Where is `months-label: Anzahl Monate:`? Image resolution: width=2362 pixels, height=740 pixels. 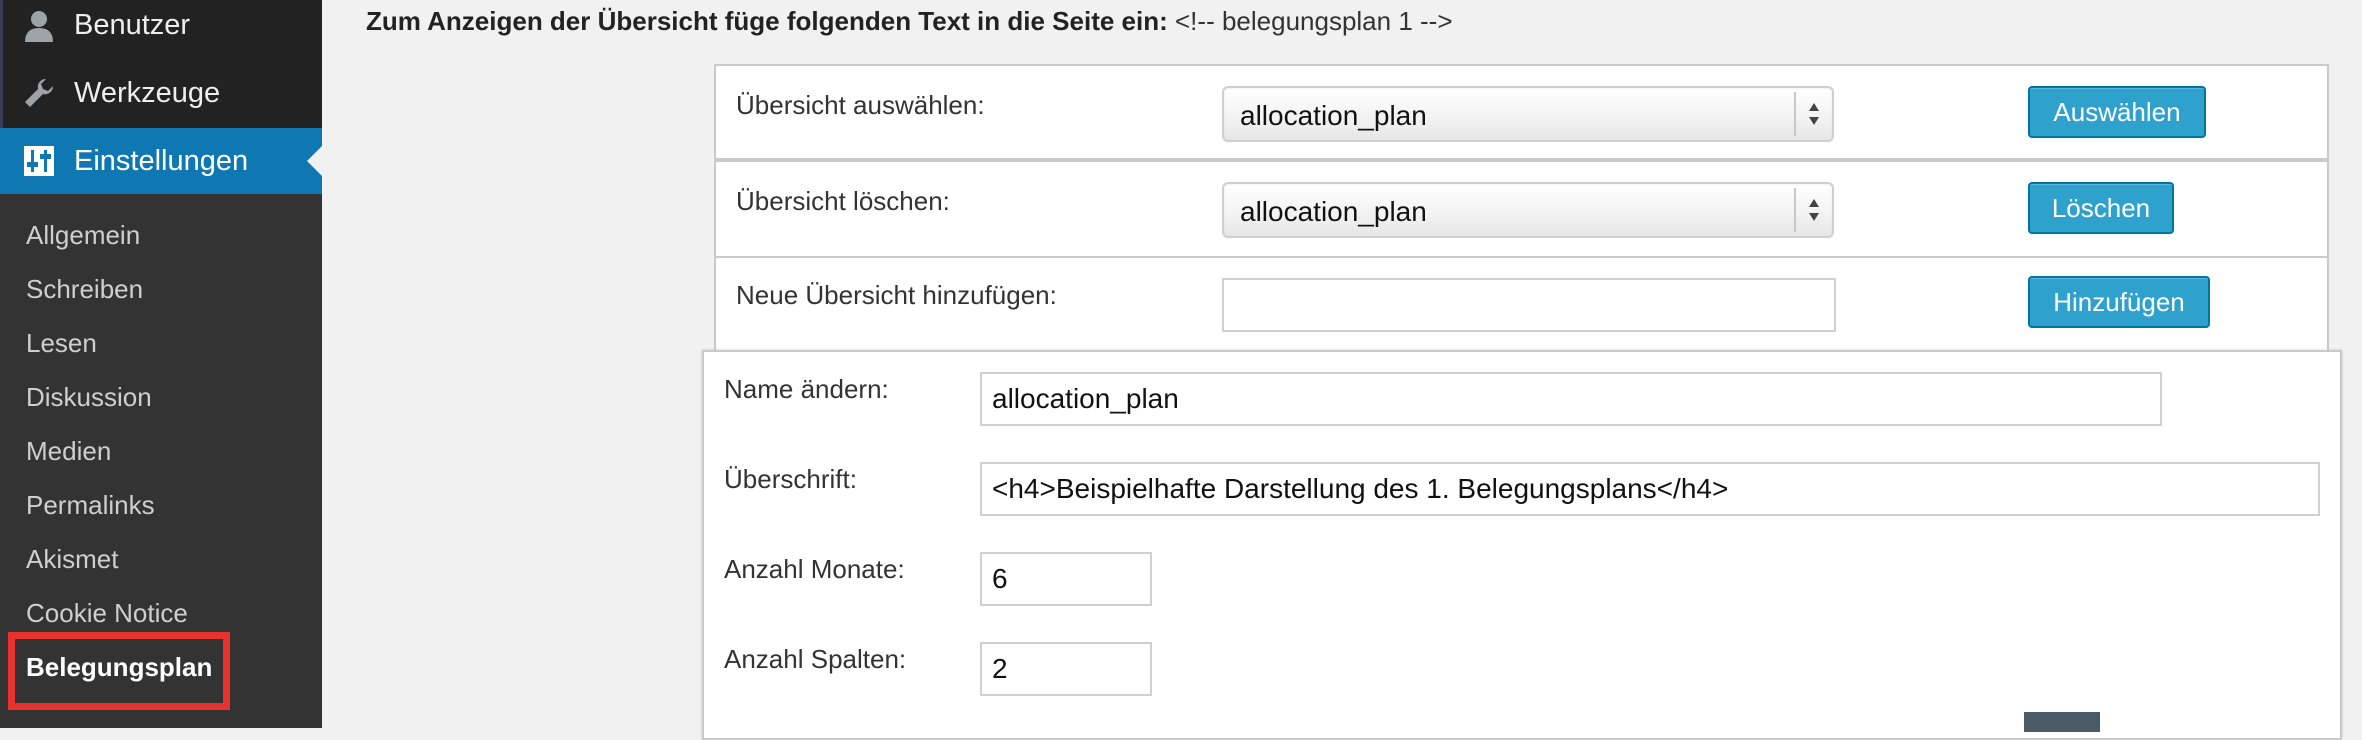 months-label: Anzahl Monate: is located at coordinates (814, 569).